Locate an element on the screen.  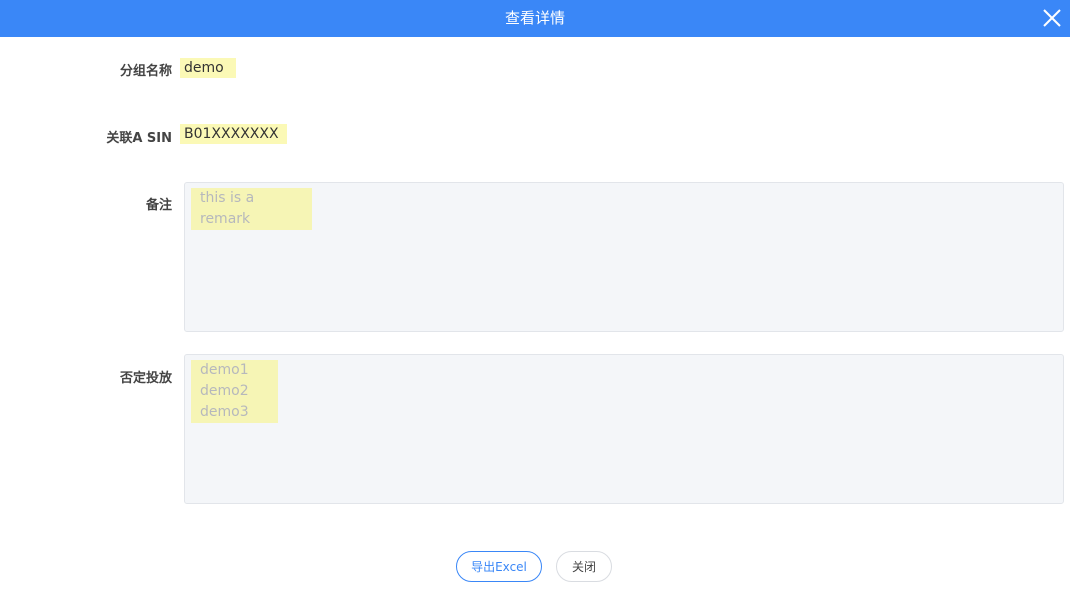
group-name-label: 分组名称 is located at coordinates (145, 71).